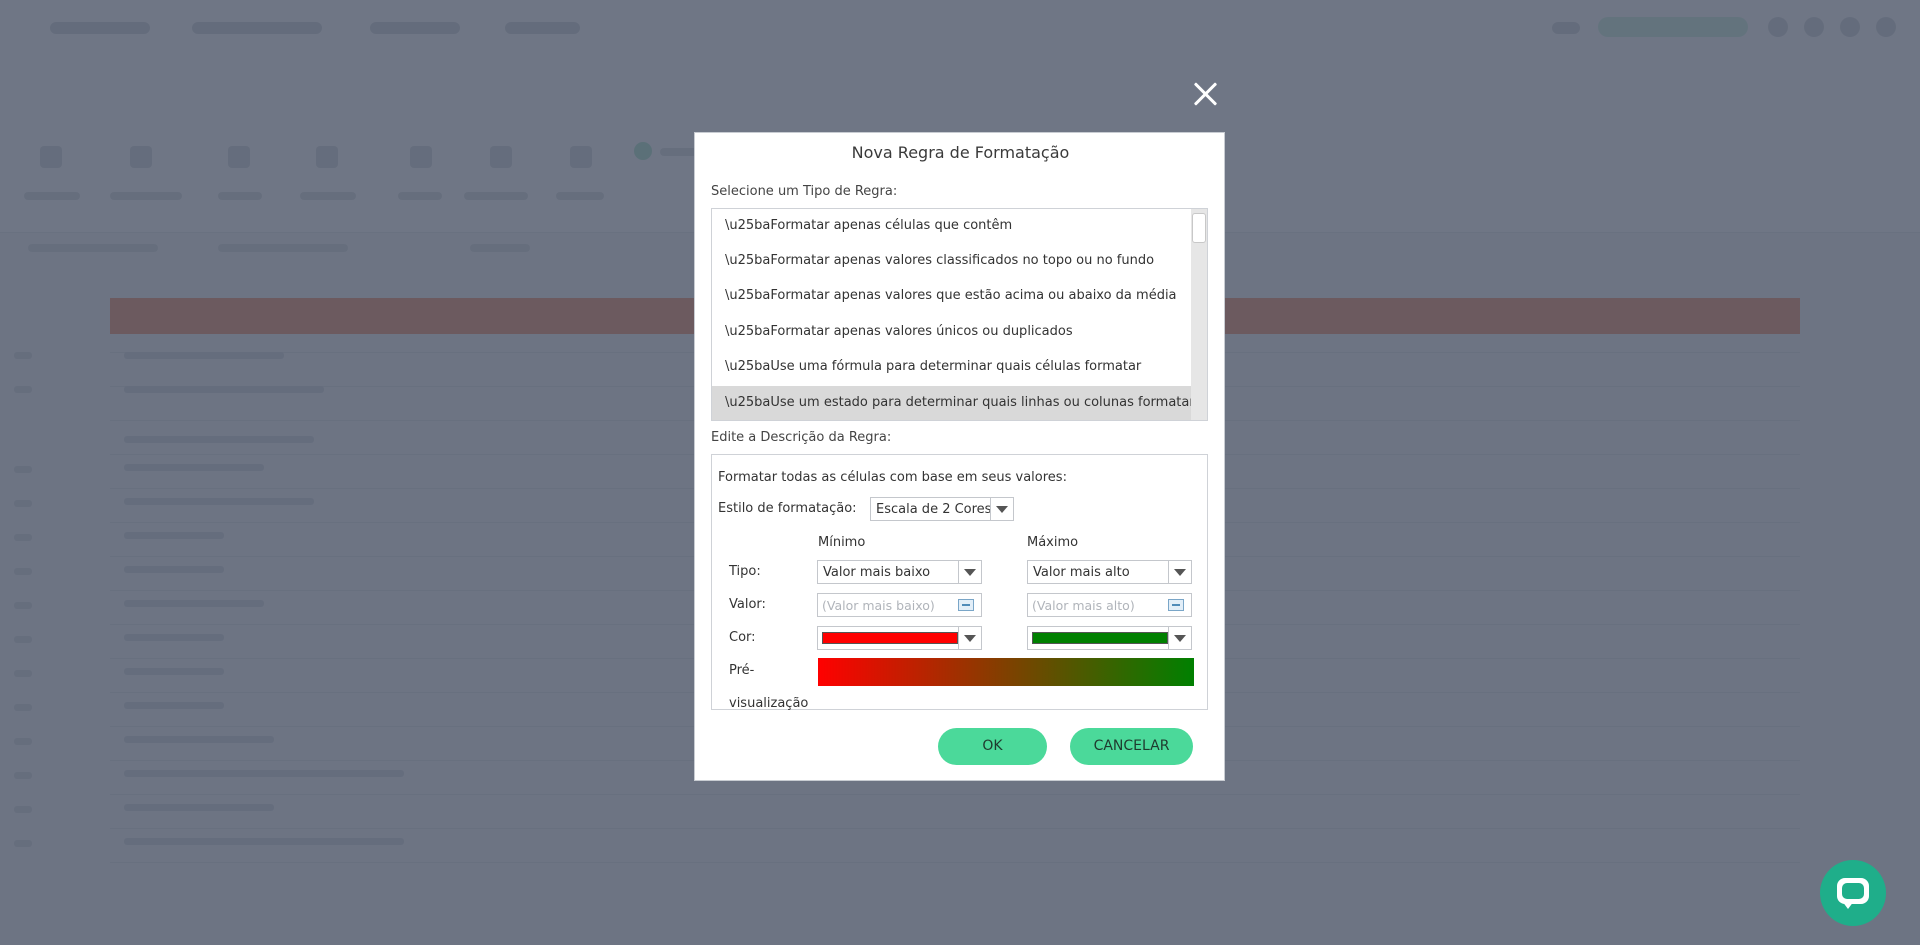 This screenshot has width=1920, height=945. What do you see at coordinates (745, 571) in the screenshot?
I see `type-label: Tipo:` at bounding box center [745, 571].